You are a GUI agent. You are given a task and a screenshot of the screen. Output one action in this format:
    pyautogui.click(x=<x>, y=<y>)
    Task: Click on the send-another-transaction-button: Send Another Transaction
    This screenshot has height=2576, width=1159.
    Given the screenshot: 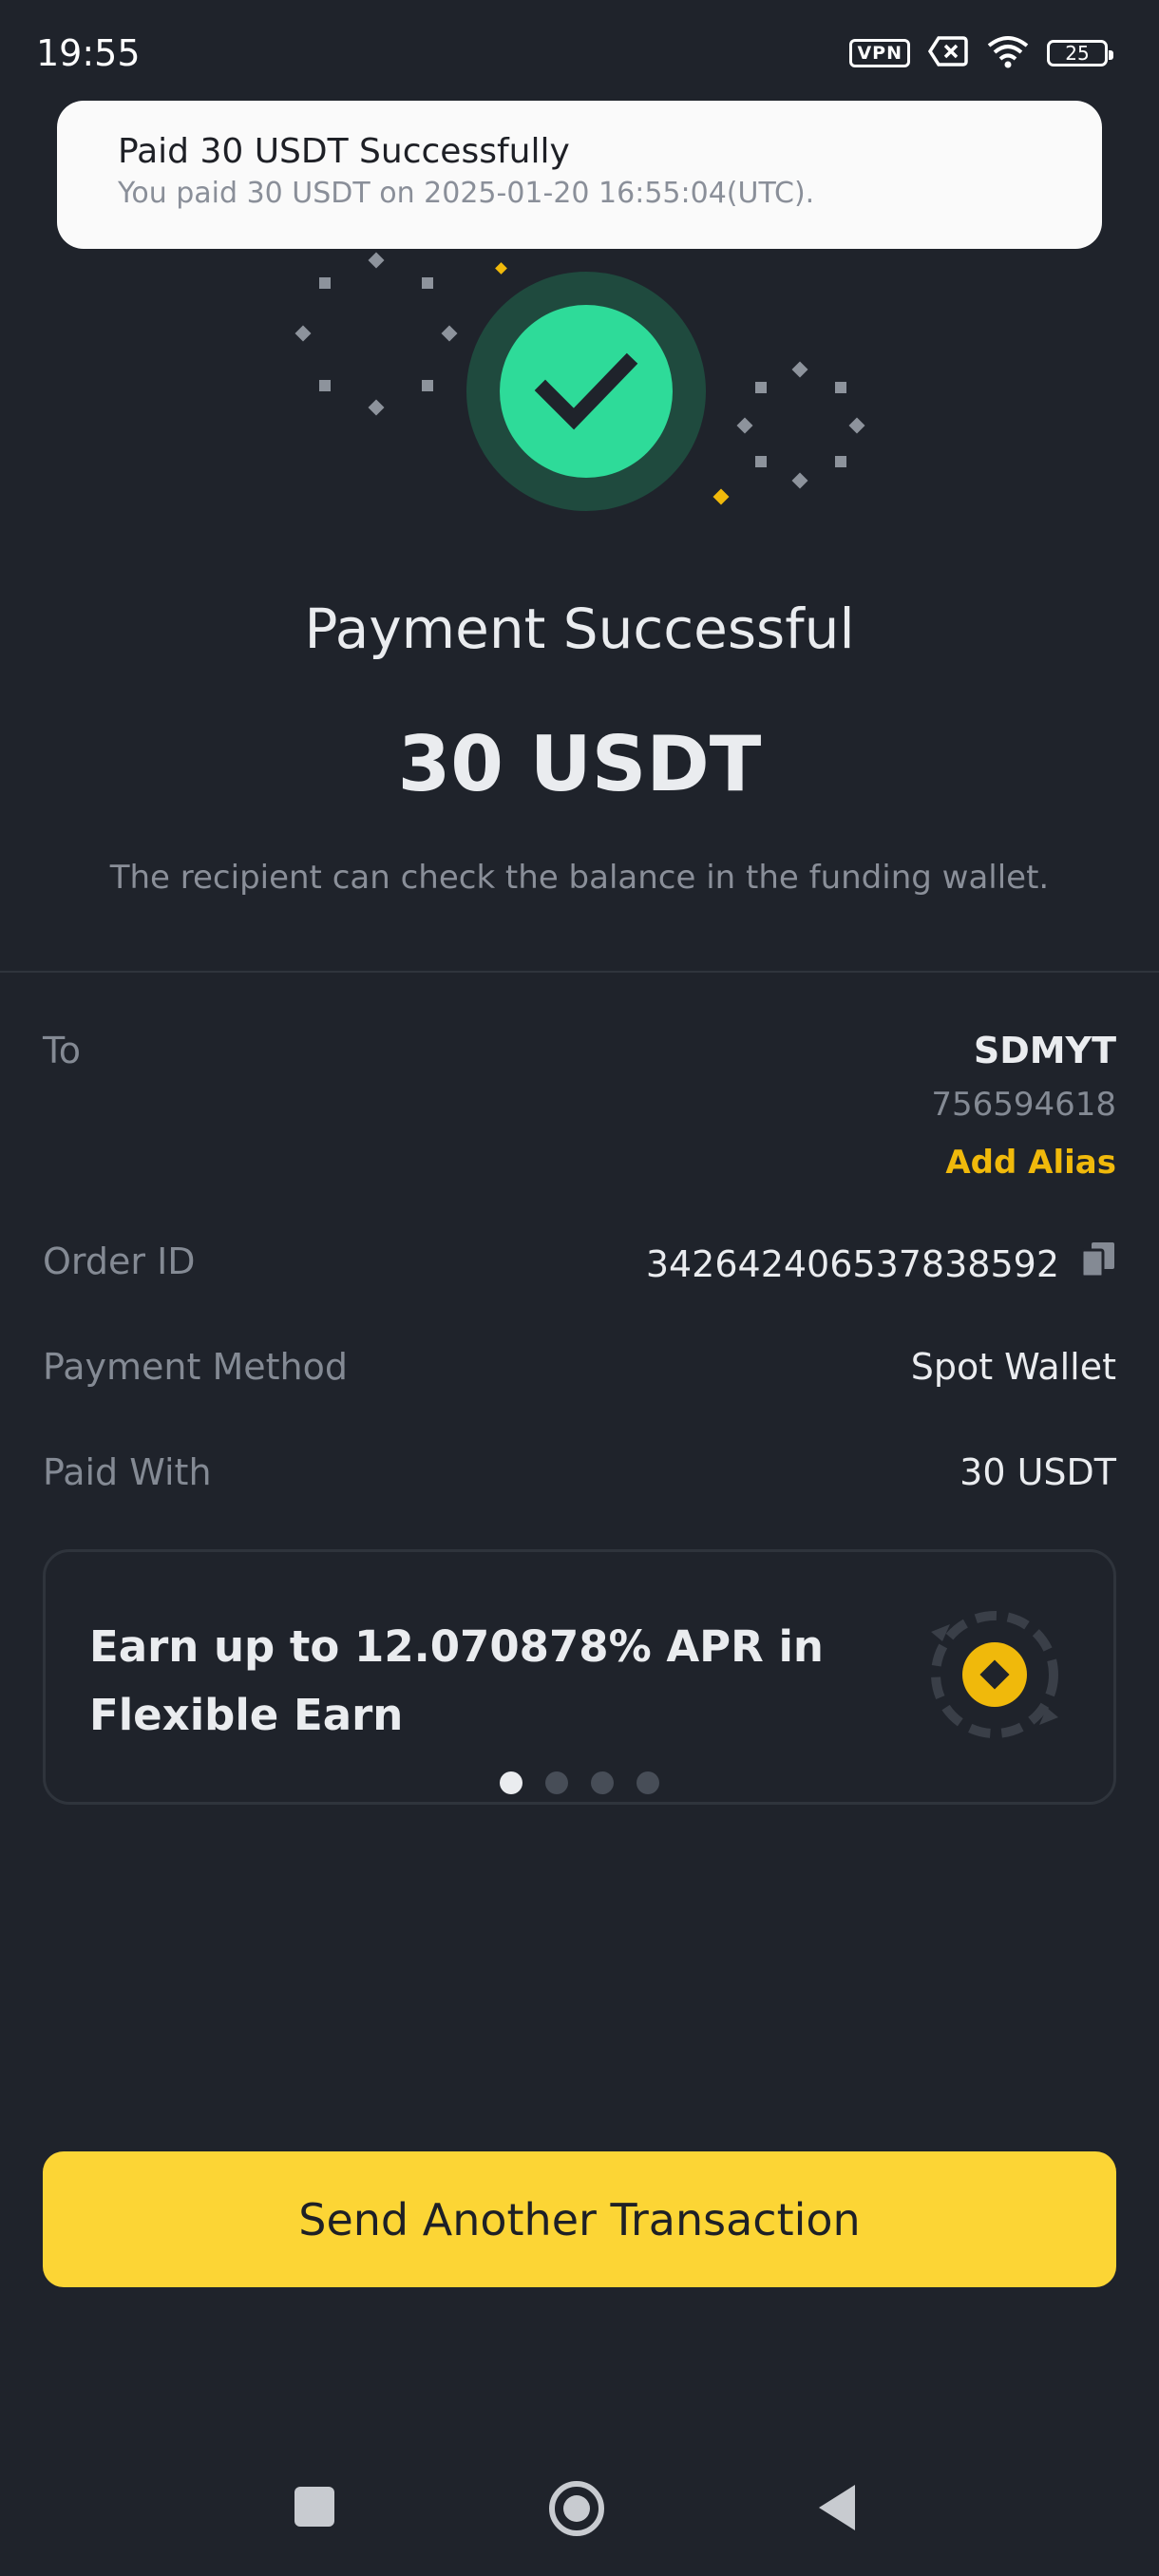 What is the action you would take?
    pyautogui.click(x=579, y=2219)
    